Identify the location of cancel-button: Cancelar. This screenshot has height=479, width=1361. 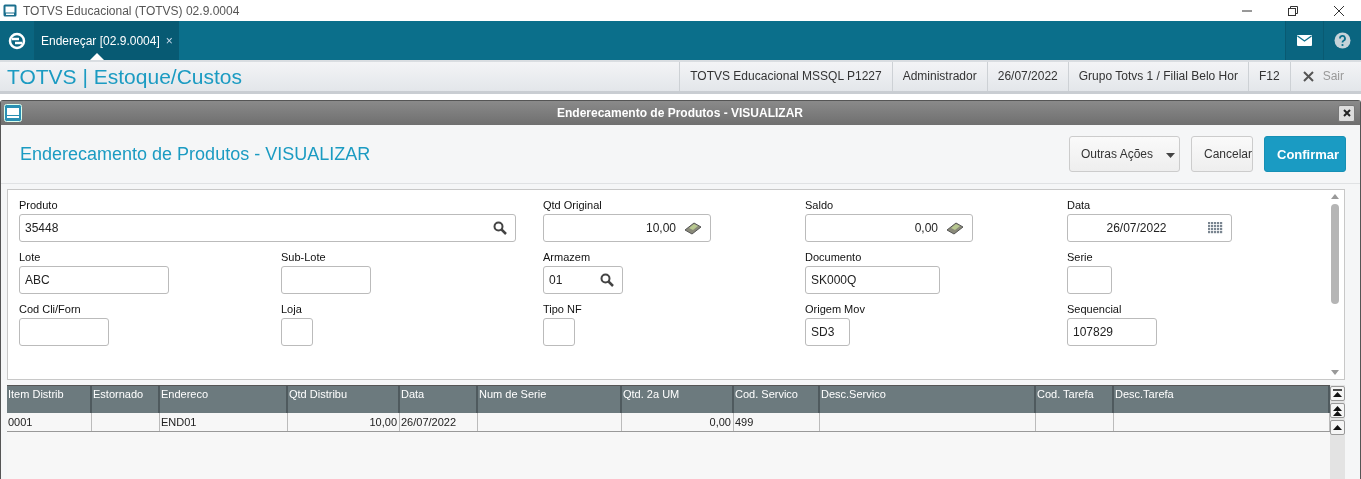
(1222, 154).